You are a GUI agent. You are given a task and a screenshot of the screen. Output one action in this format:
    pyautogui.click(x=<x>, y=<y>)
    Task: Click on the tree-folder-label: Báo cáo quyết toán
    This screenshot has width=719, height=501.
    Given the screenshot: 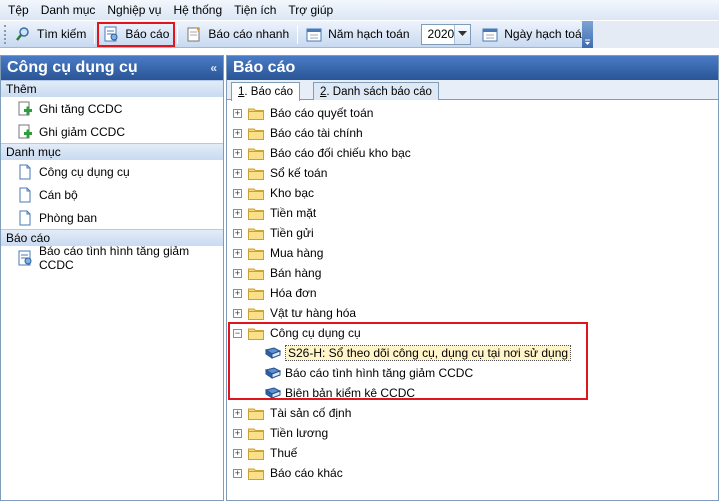 What is the action you would take?
    pyautogui.click(x=322, y=113)
    